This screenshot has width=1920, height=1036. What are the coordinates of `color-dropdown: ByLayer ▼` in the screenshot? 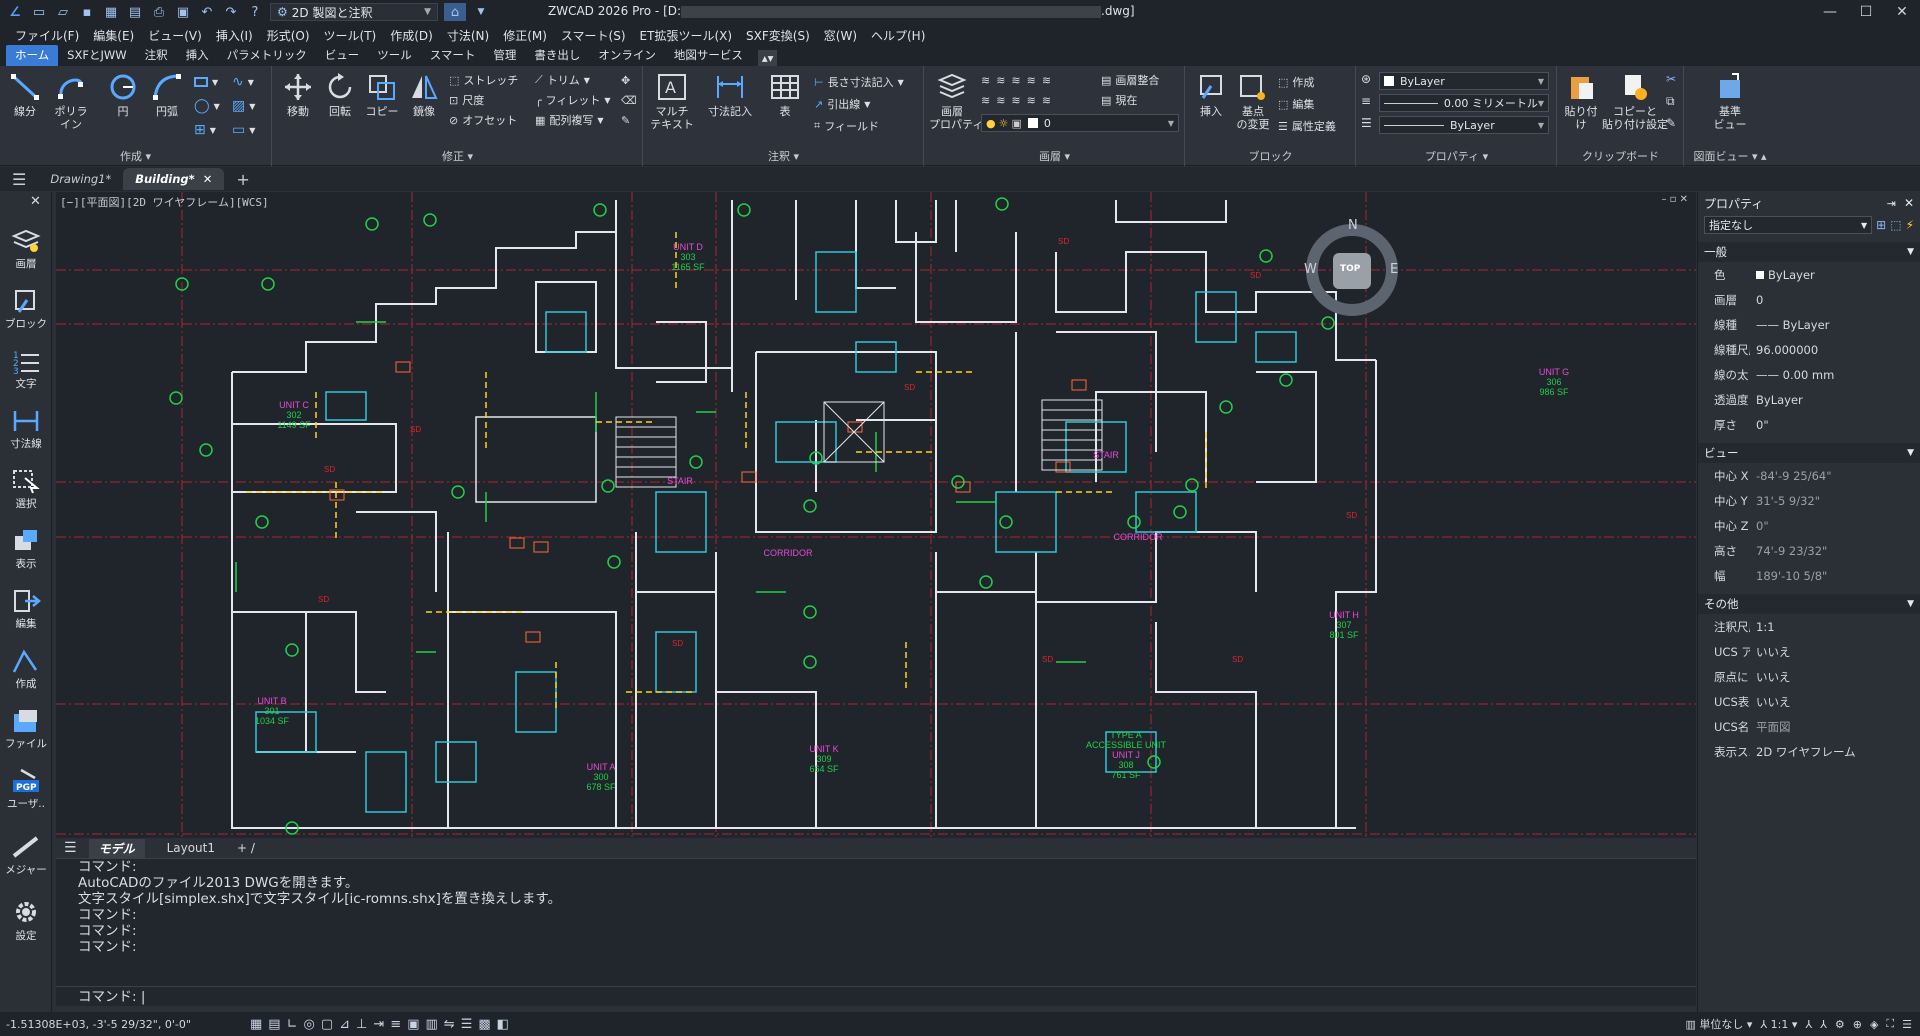 It's located at (1464, 81).